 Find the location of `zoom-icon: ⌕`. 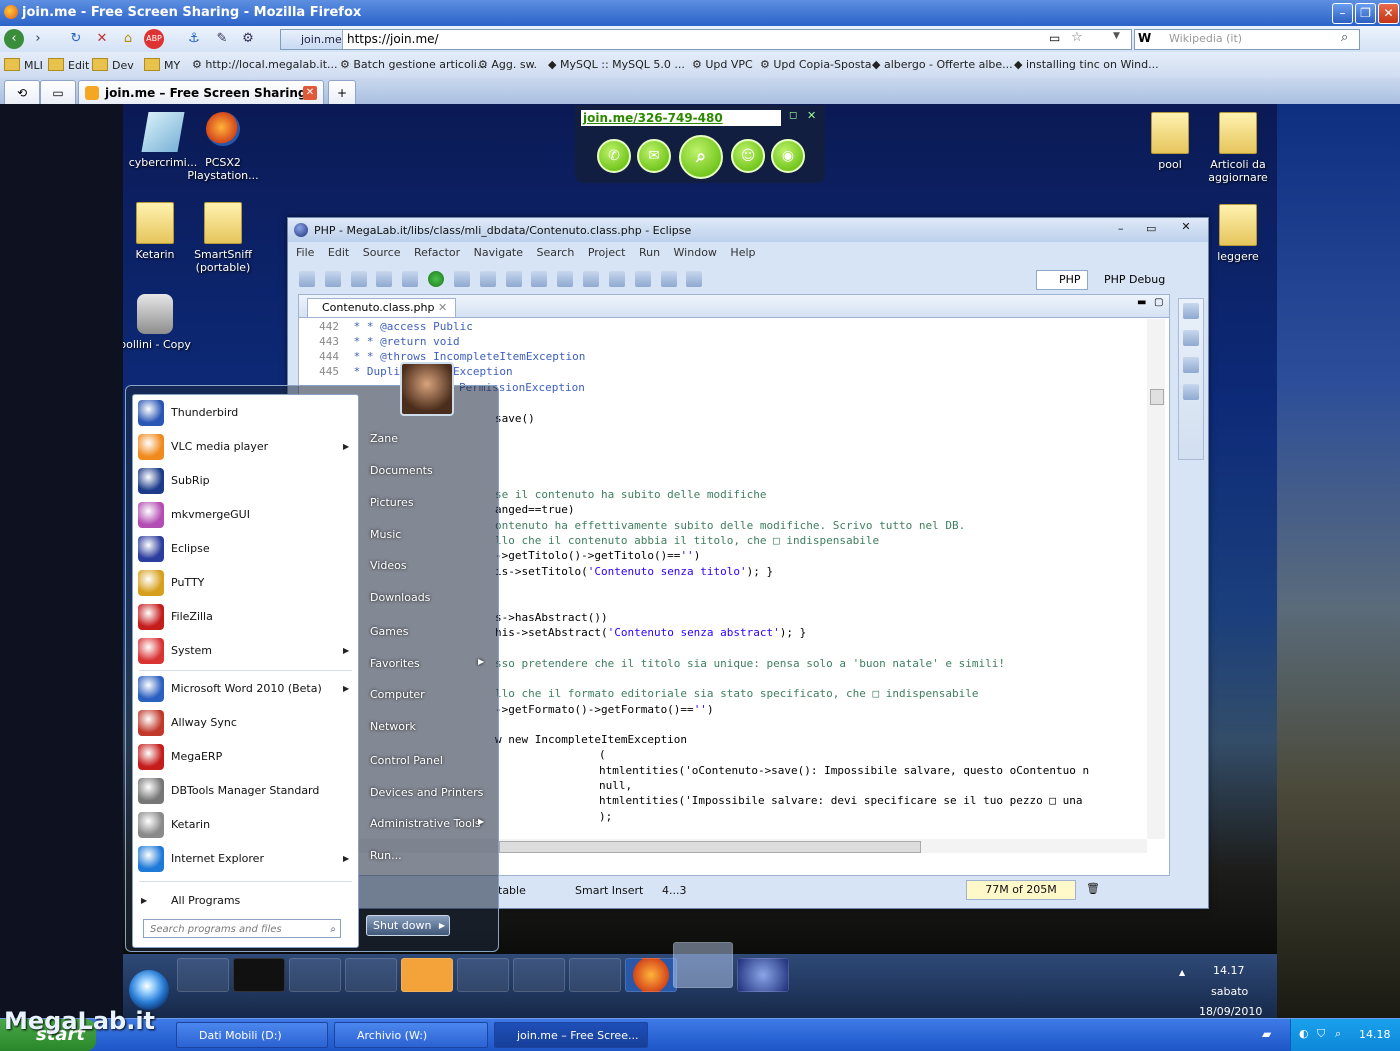

zoom-icon: ⌕ is located at coordinates (701, 157).